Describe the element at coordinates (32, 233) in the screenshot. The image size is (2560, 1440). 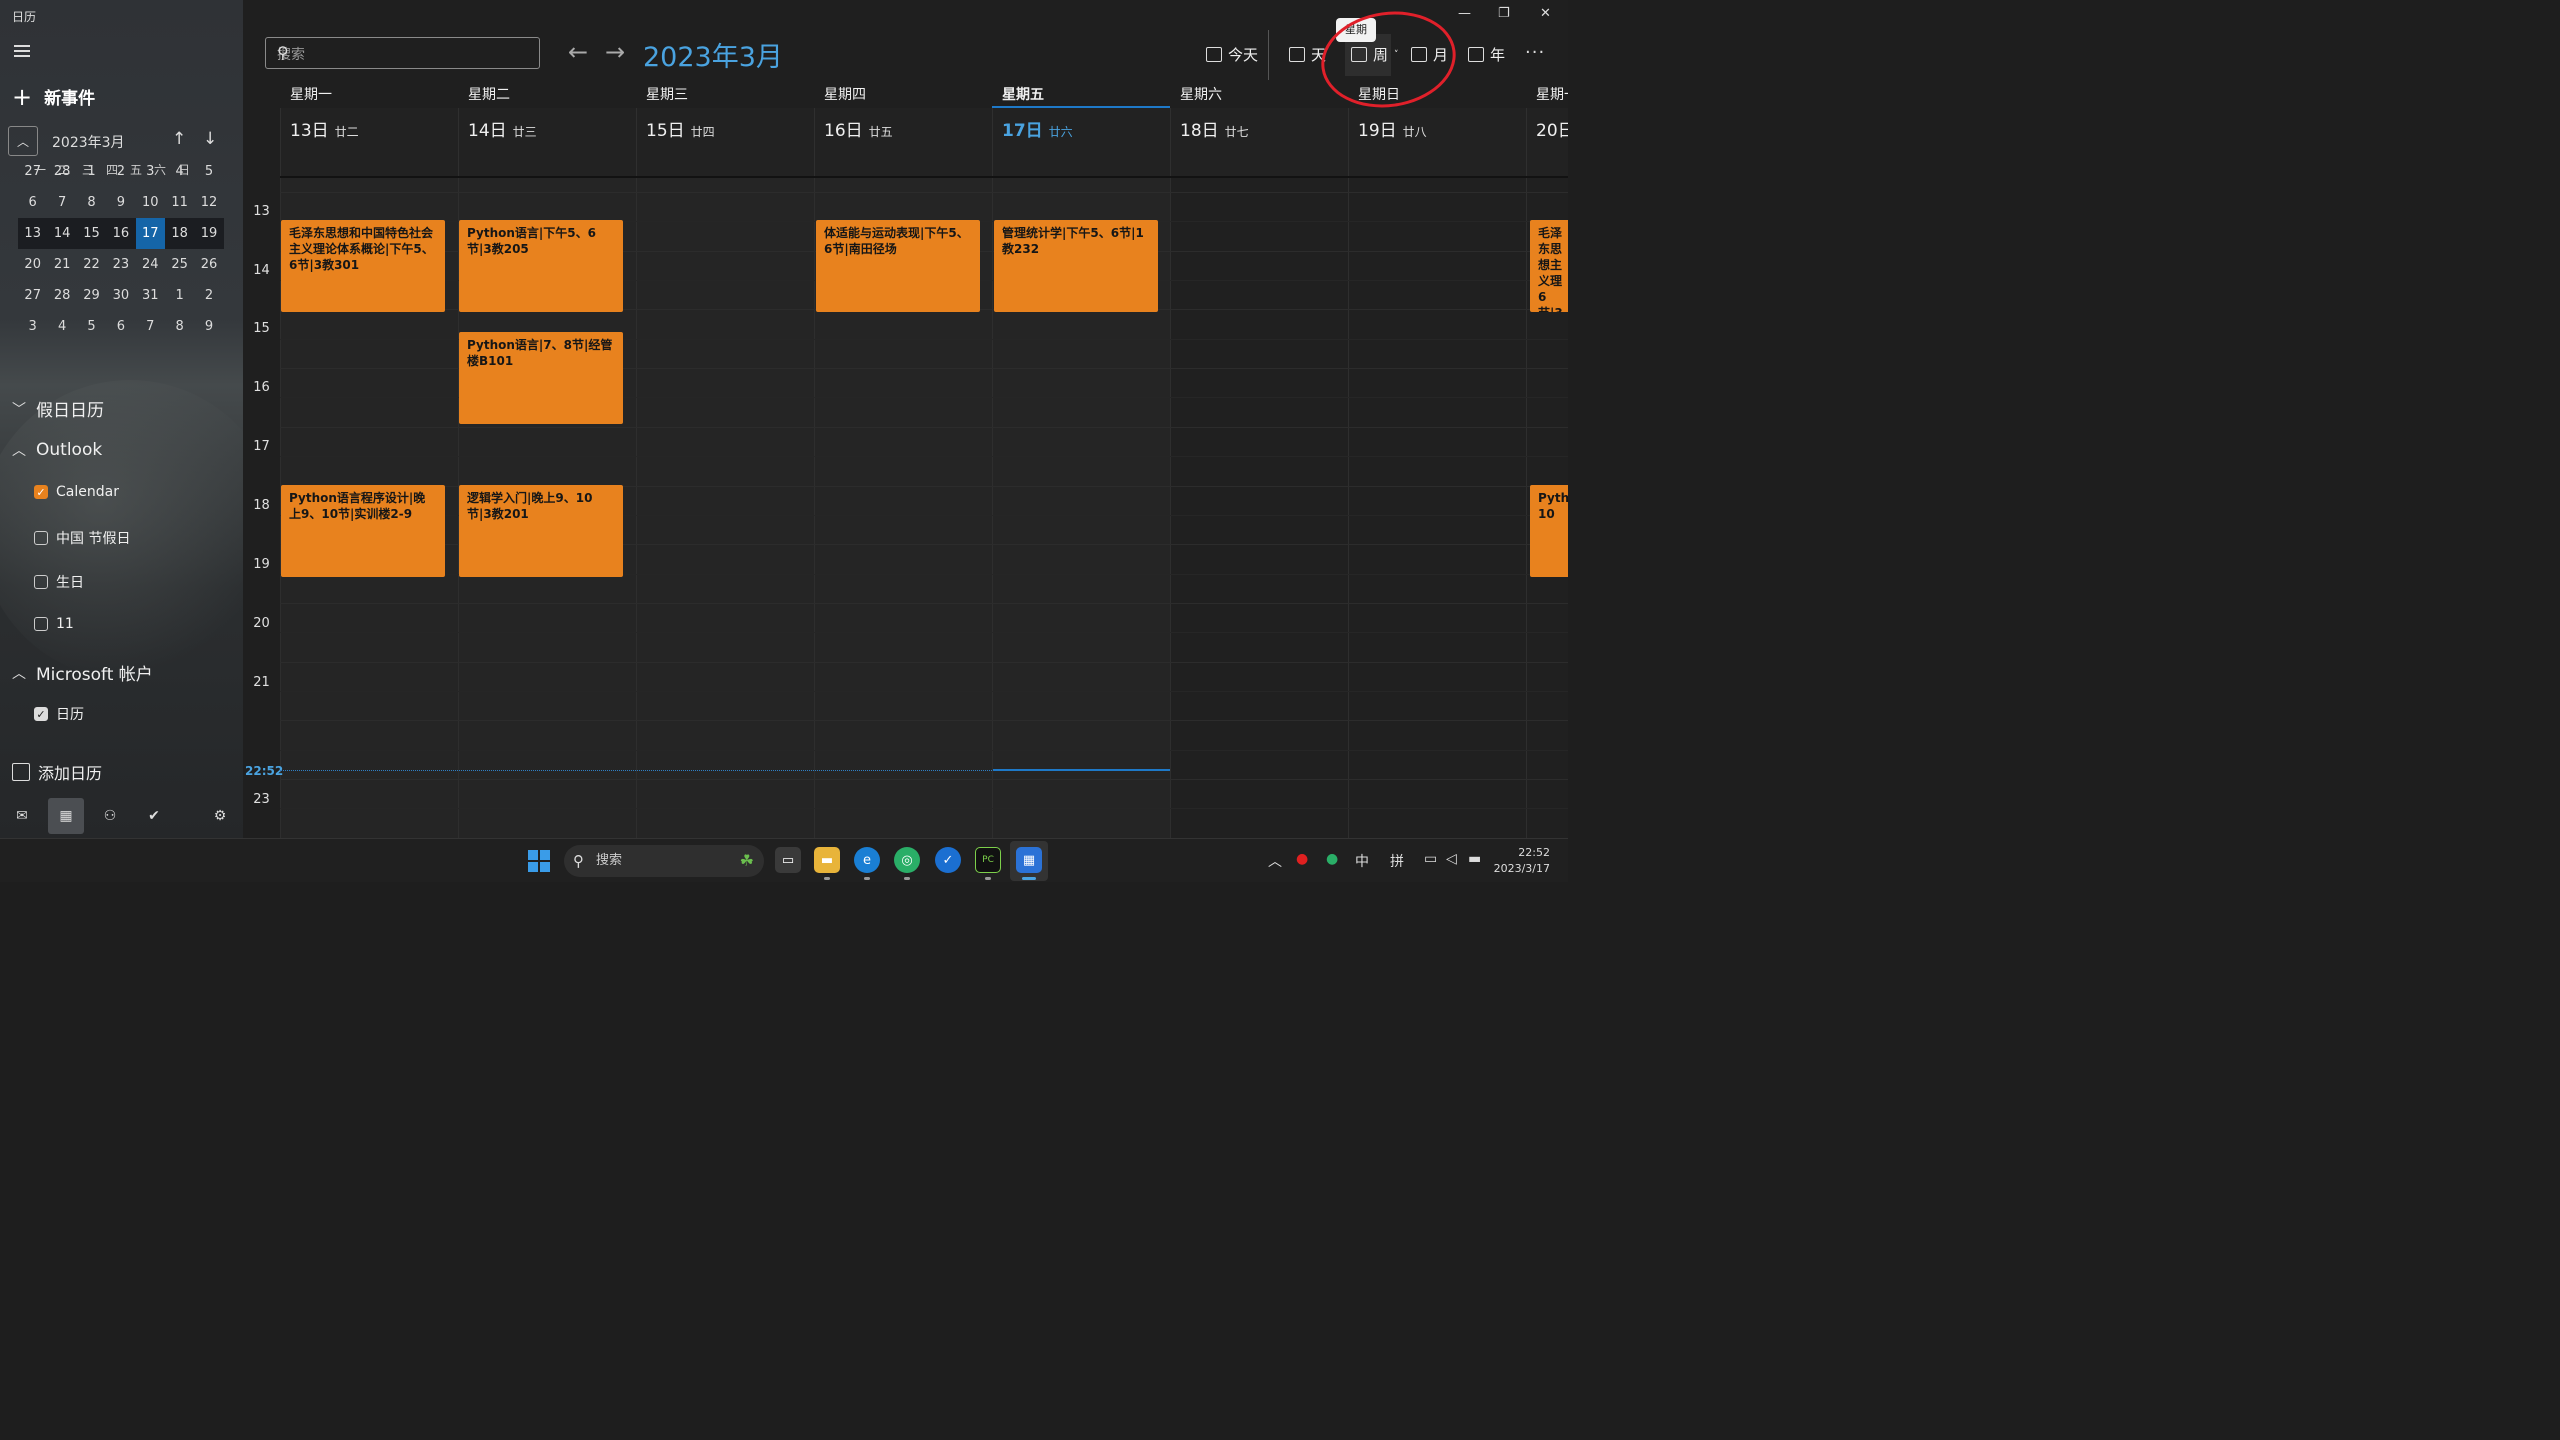
I see `mini-calendar-day: 13` at that location.